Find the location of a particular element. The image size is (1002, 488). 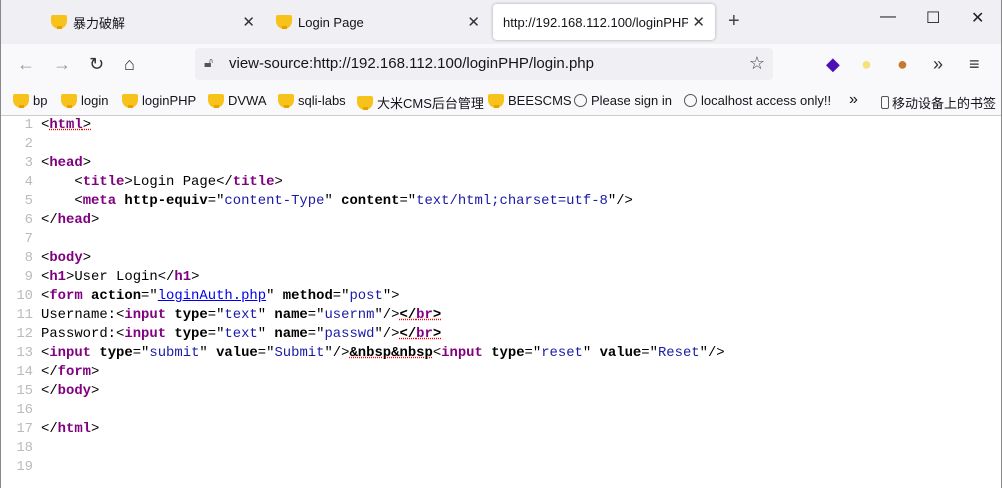

line-number: 4 is located at coordinates (28, 182).